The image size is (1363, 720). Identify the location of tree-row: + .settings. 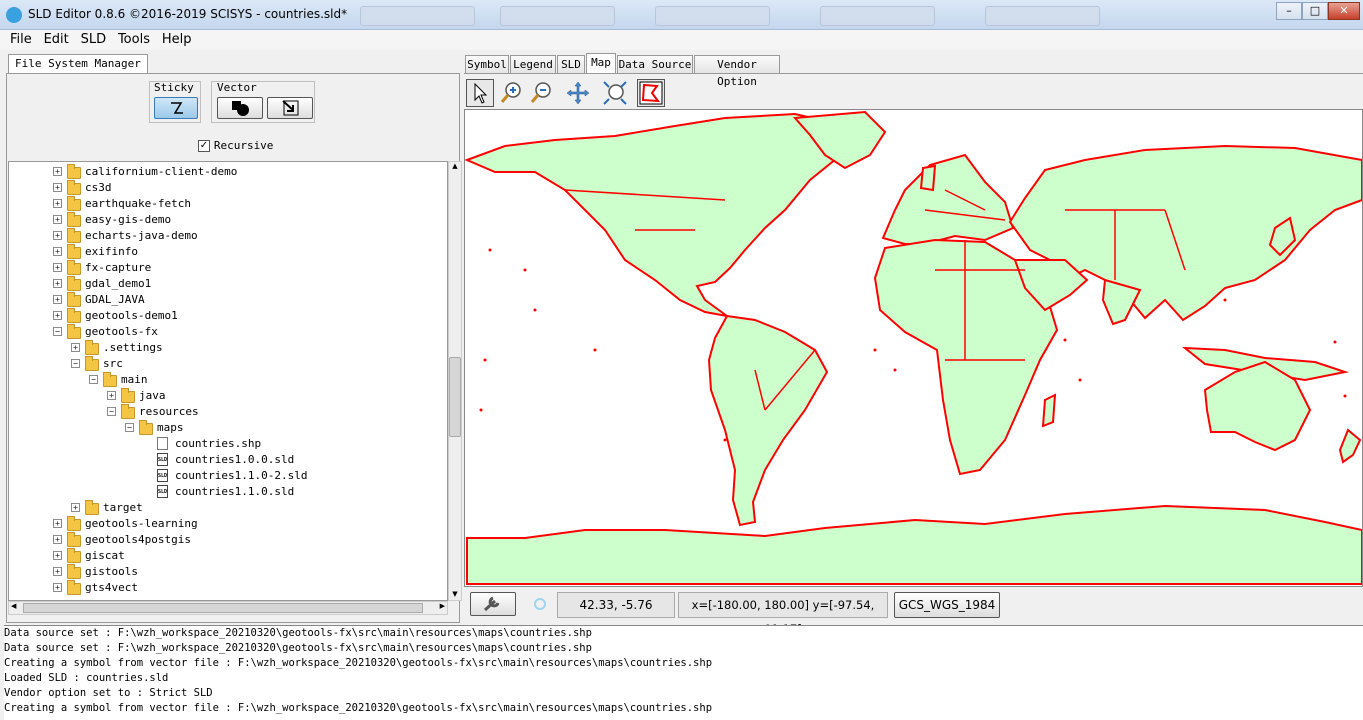
(228, 348).